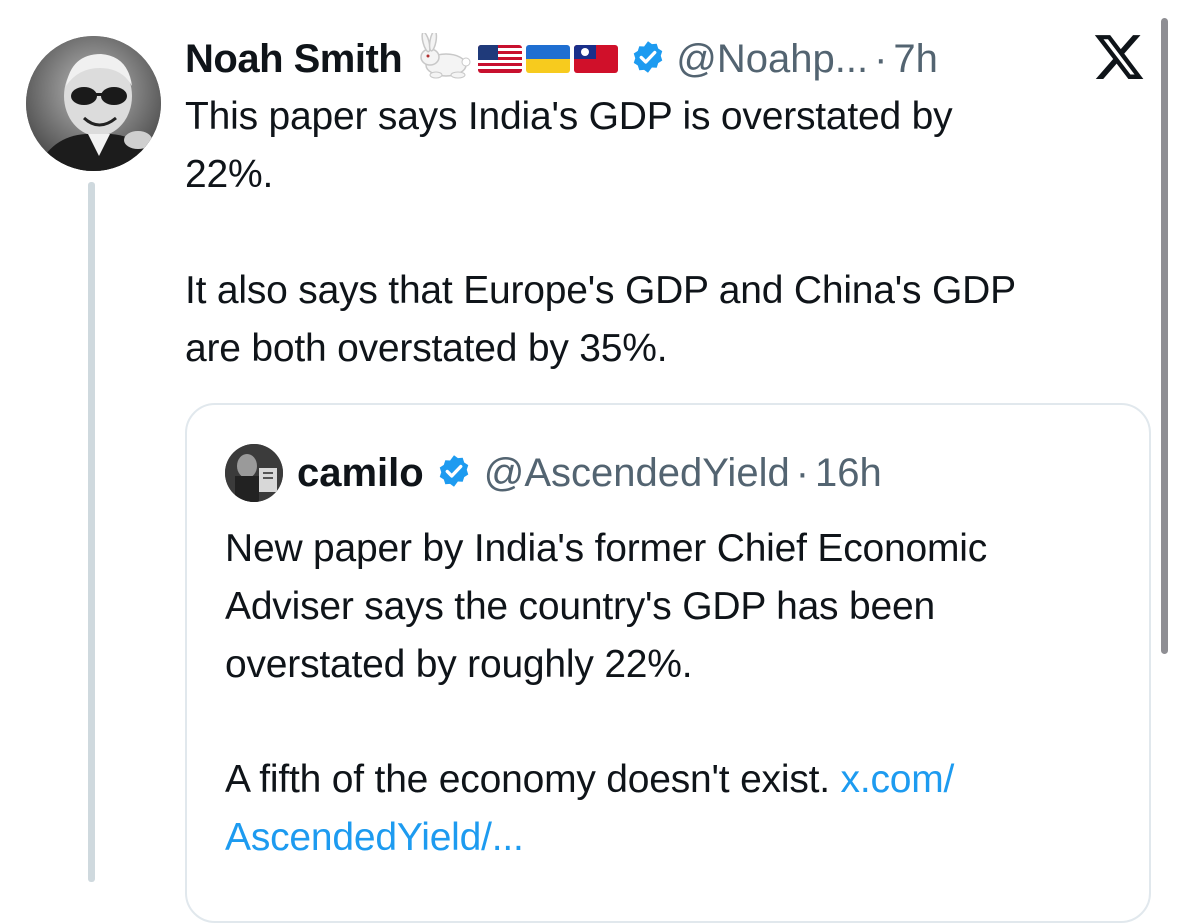 The width and height of the screenshot is (1178, 923). Describe the element at coordinates (637, 473) in the screenshot. I see `quoted-author-handle: @AscendedYield` at that location.